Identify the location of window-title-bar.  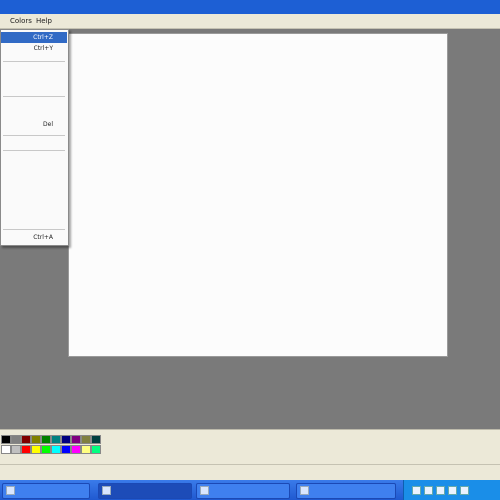
(250, 7).